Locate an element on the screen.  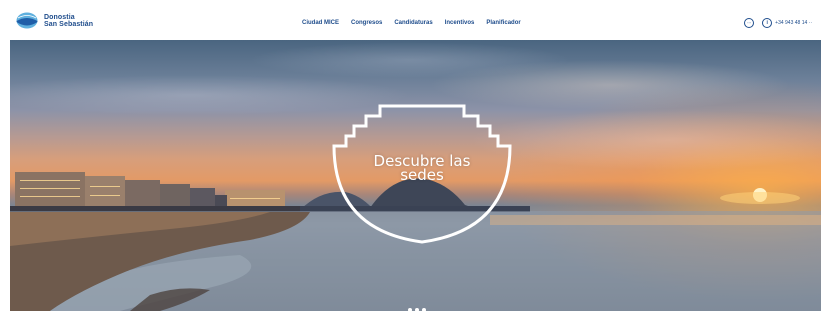
discover-venues-label: Descubre las sedes is located at coordinates (422, 169).